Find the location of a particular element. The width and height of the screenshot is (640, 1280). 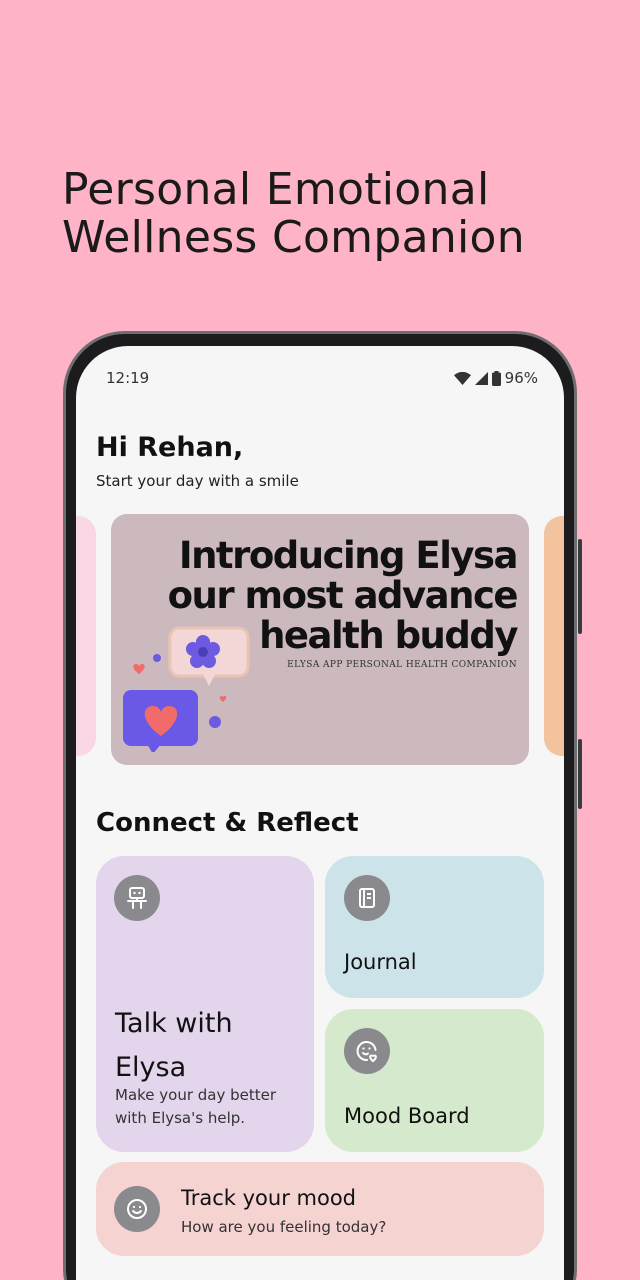

status-icons: 96% is located at coordinates (495, 378).